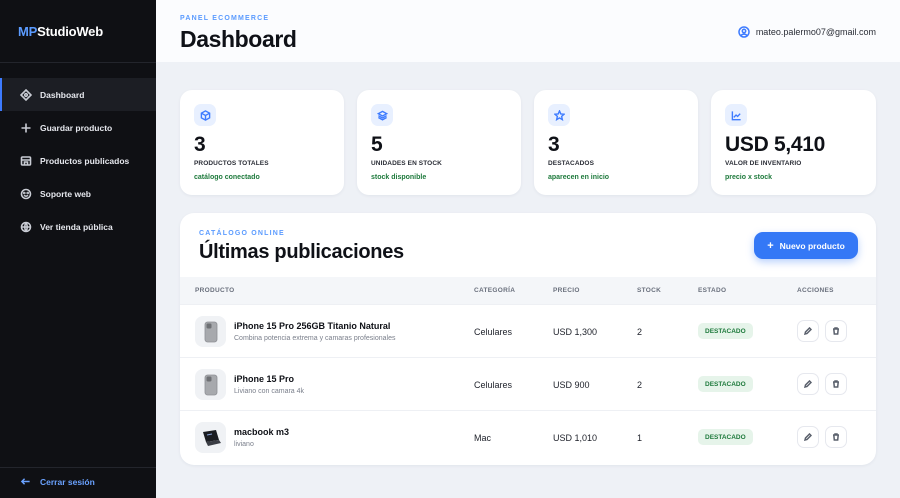  Describe the element at coordinates (269, 391) in the screenshot. I see `product-description: Liviano con camara 4k` at that location.